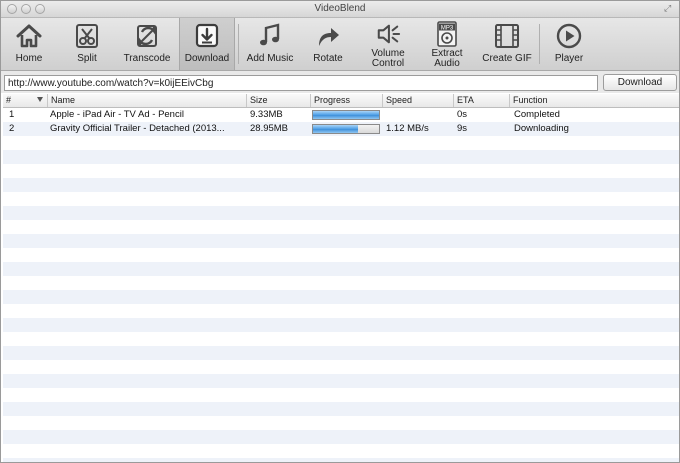 The width and height of the screenshot is (680, 463). What do you see at coordinates (537, 114) in the screenshot?
I see `row-function: Completed` at bounding box center [537, 114].